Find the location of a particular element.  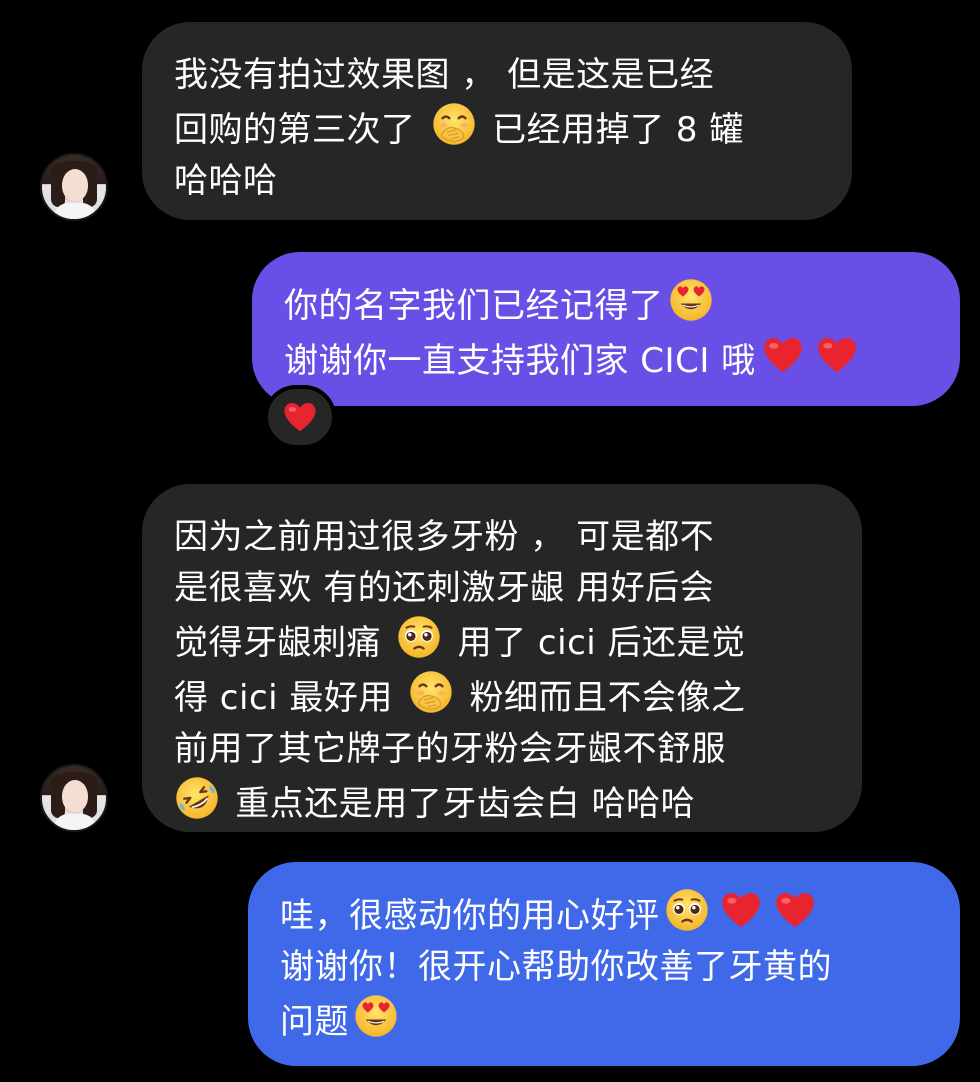

message-text-line: 我没有拍过效果图 ， 但是这是已经 is located at coordinates (444, 75).